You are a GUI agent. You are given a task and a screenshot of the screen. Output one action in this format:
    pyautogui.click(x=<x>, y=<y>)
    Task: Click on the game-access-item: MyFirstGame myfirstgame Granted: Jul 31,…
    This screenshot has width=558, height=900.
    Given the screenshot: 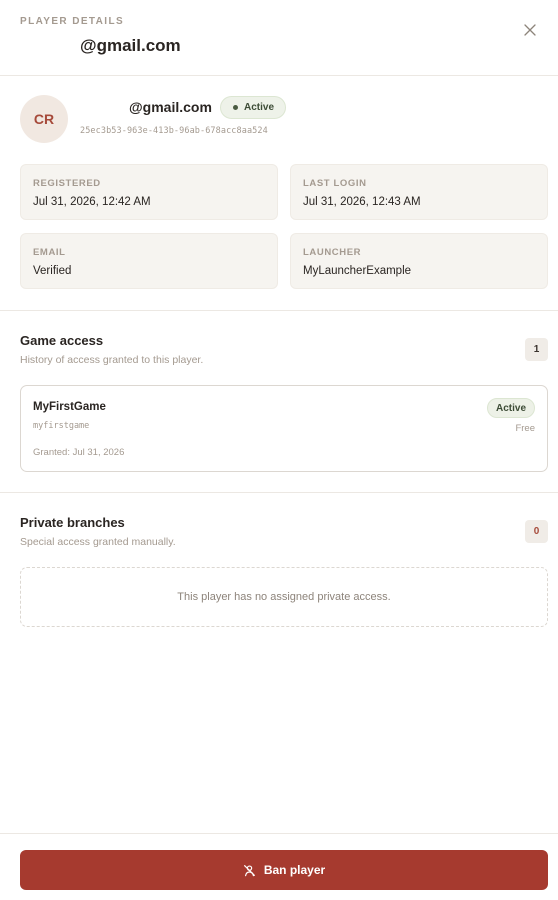 What is the action you would take?
    pyautogui.click(x=284, y=428)
    